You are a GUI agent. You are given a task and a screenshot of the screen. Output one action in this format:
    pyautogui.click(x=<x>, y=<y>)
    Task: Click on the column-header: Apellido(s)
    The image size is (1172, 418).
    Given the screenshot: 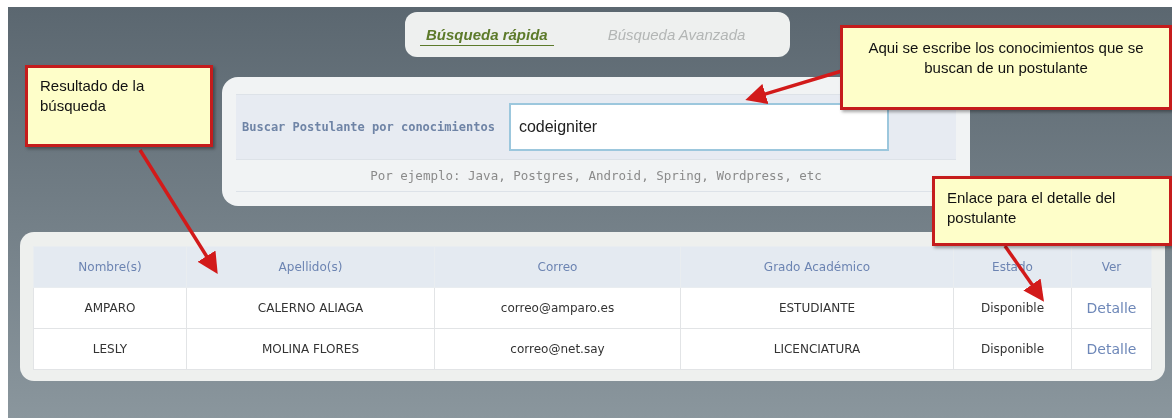 What is the action you would take?
    pyautogui.click(x=310, y=267)
    